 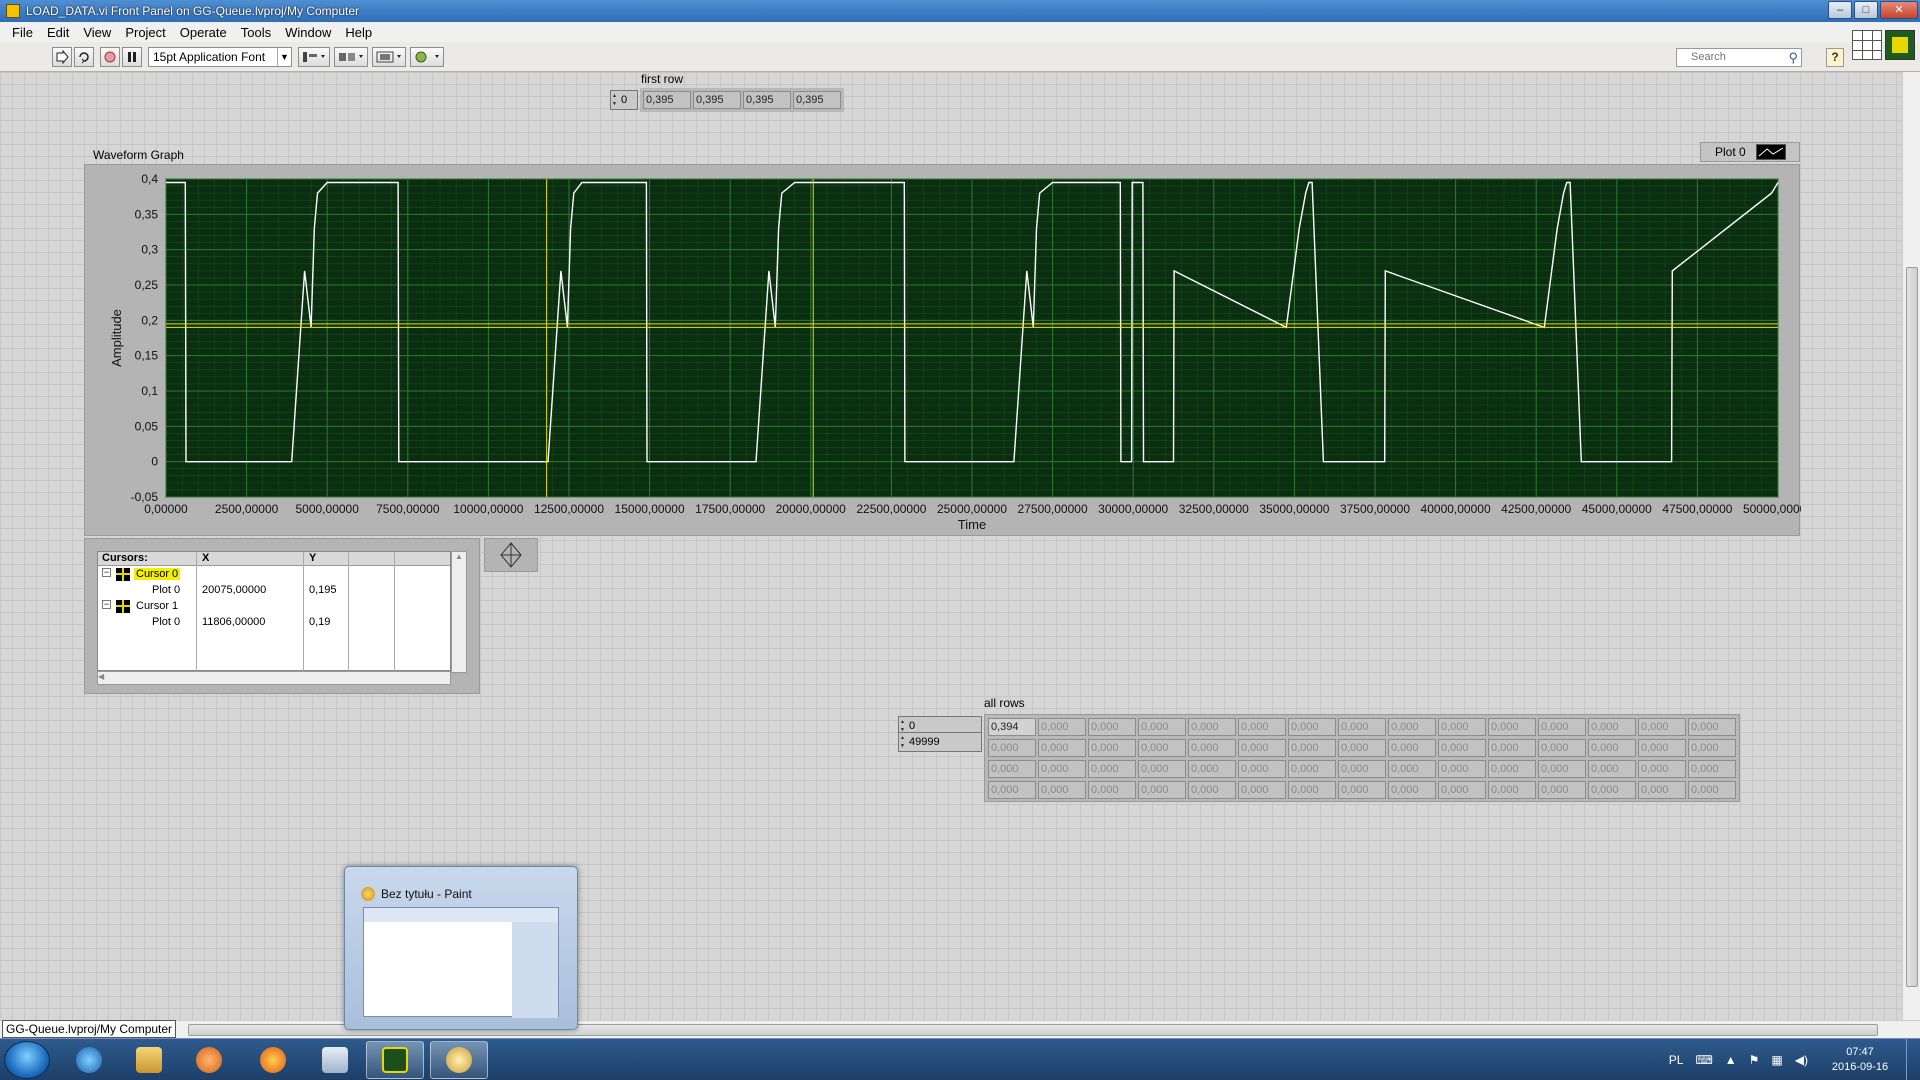 What do you see at coordinates (274, 607) in the screenshot?
I see `cursor-row: − Cursor 1` at bounding box center [274, 607].